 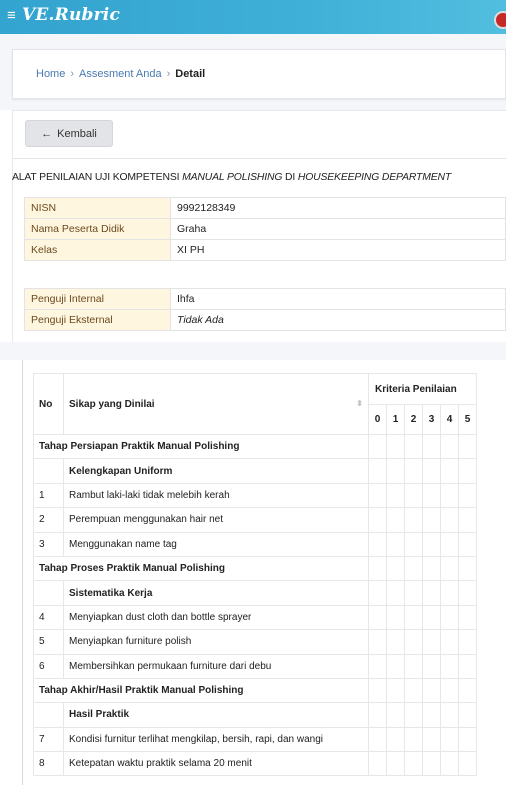 What do you see at coordinates (255, 715) in the screenshot?
I see `table-row: Hasil Praktik` at bounding box center [255, 715].